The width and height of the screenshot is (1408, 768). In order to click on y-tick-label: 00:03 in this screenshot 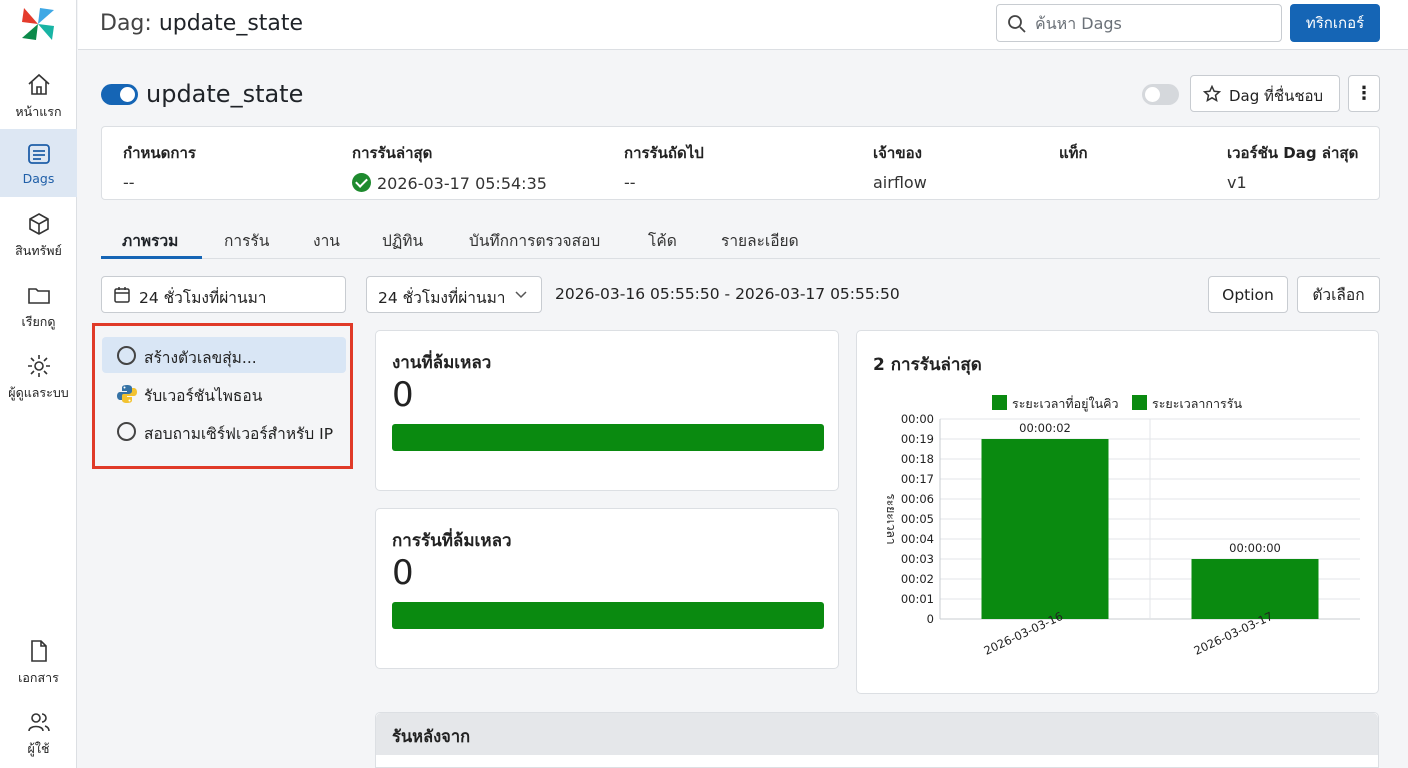, I will do `click(917, 559)`.